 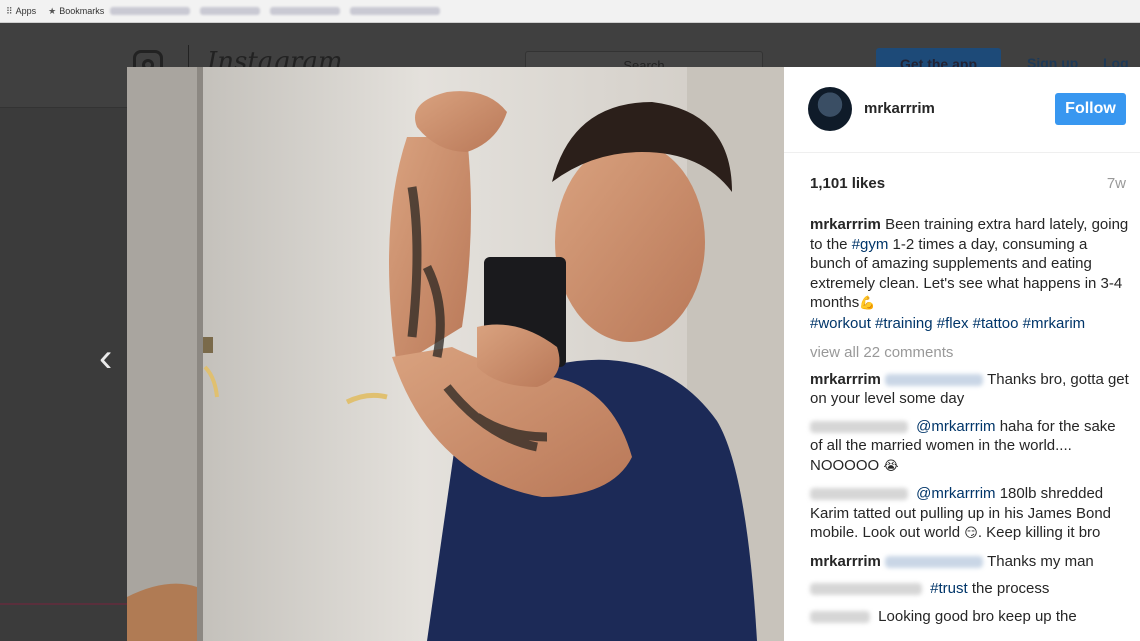 I want to click on bookmarks-shortcut: ★ Bookmarks, so click(x=76, y=11).